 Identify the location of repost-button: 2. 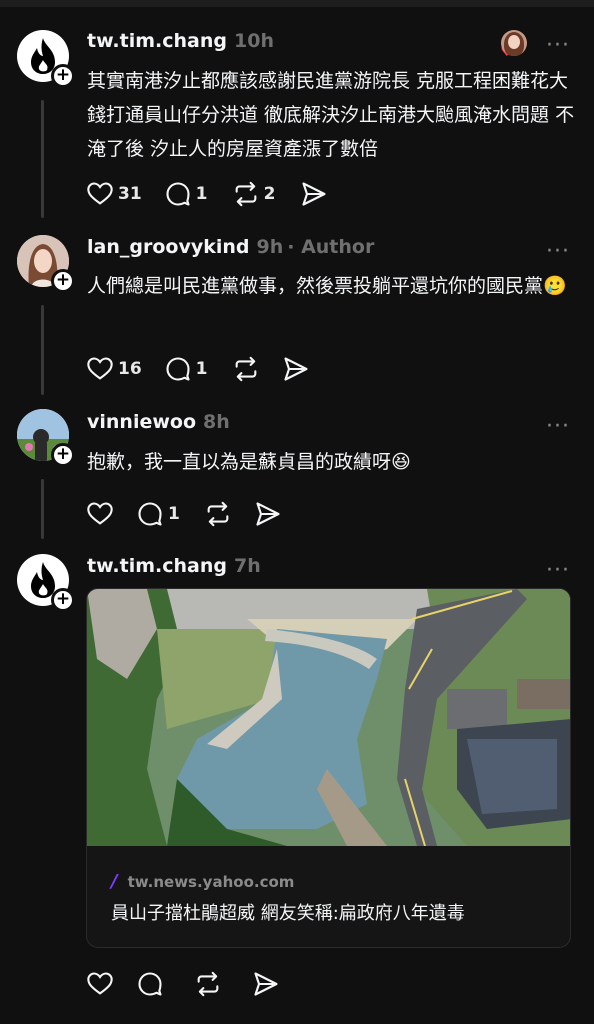
(255, 194).